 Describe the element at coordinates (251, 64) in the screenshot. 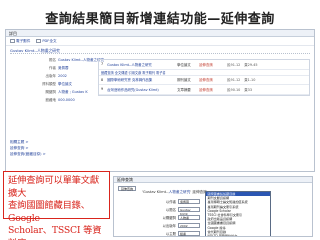

I see `result-pages: 頁29-45` at that location.